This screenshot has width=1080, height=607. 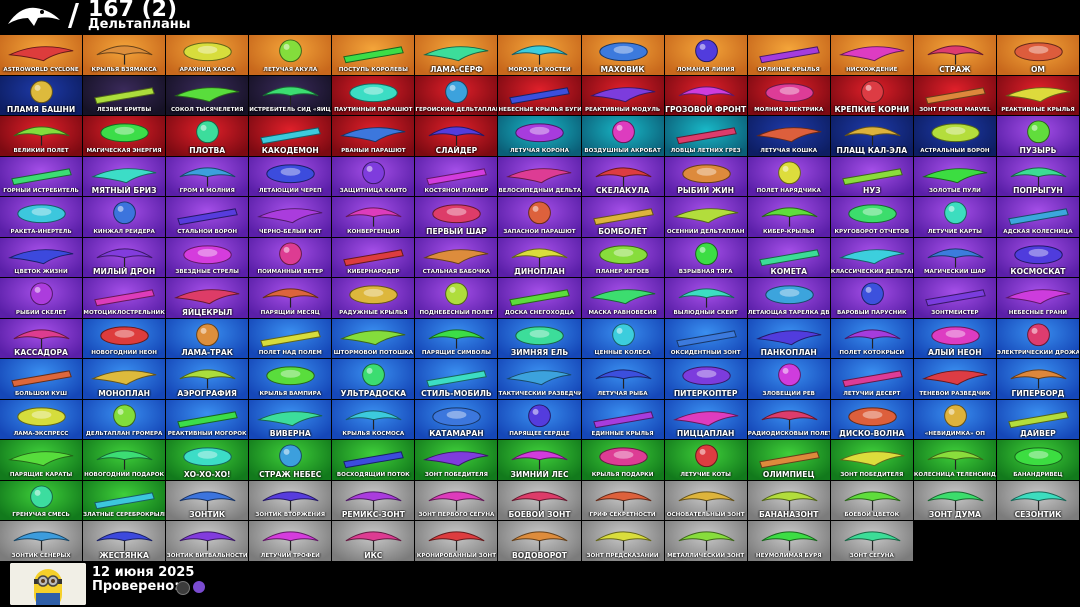 I want to click on glider-name: ЭЛЕКТРИЧЕСКИЙ ДРОЖАЩИЙ, so click(x=1037, y=353).